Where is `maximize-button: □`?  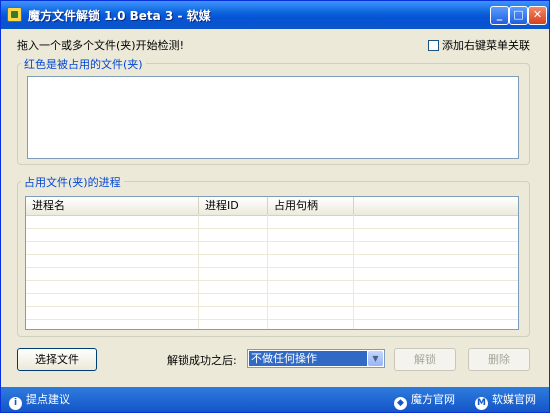 maximize-button: □ is located at coordinates (518, 15).